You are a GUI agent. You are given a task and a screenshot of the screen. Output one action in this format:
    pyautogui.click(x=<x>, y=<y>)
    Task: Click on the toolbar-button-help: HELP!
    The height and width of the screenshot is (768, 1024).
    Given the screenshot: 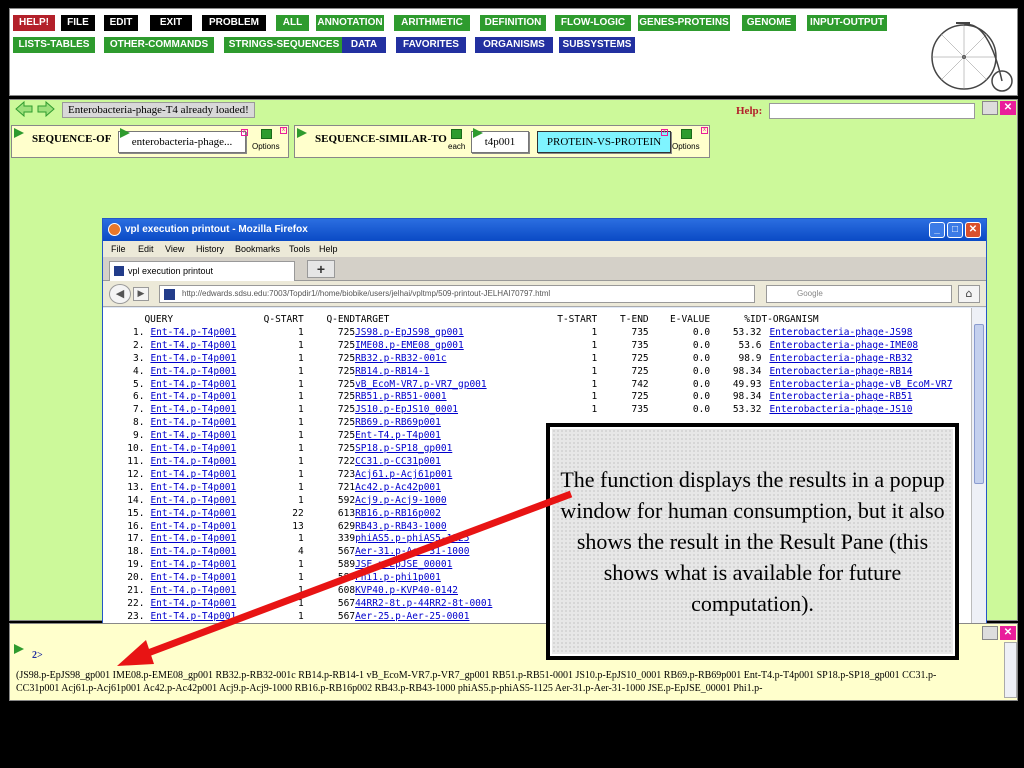 What is the action you would take?
    pyautogui.click(x=34, y=23)
    